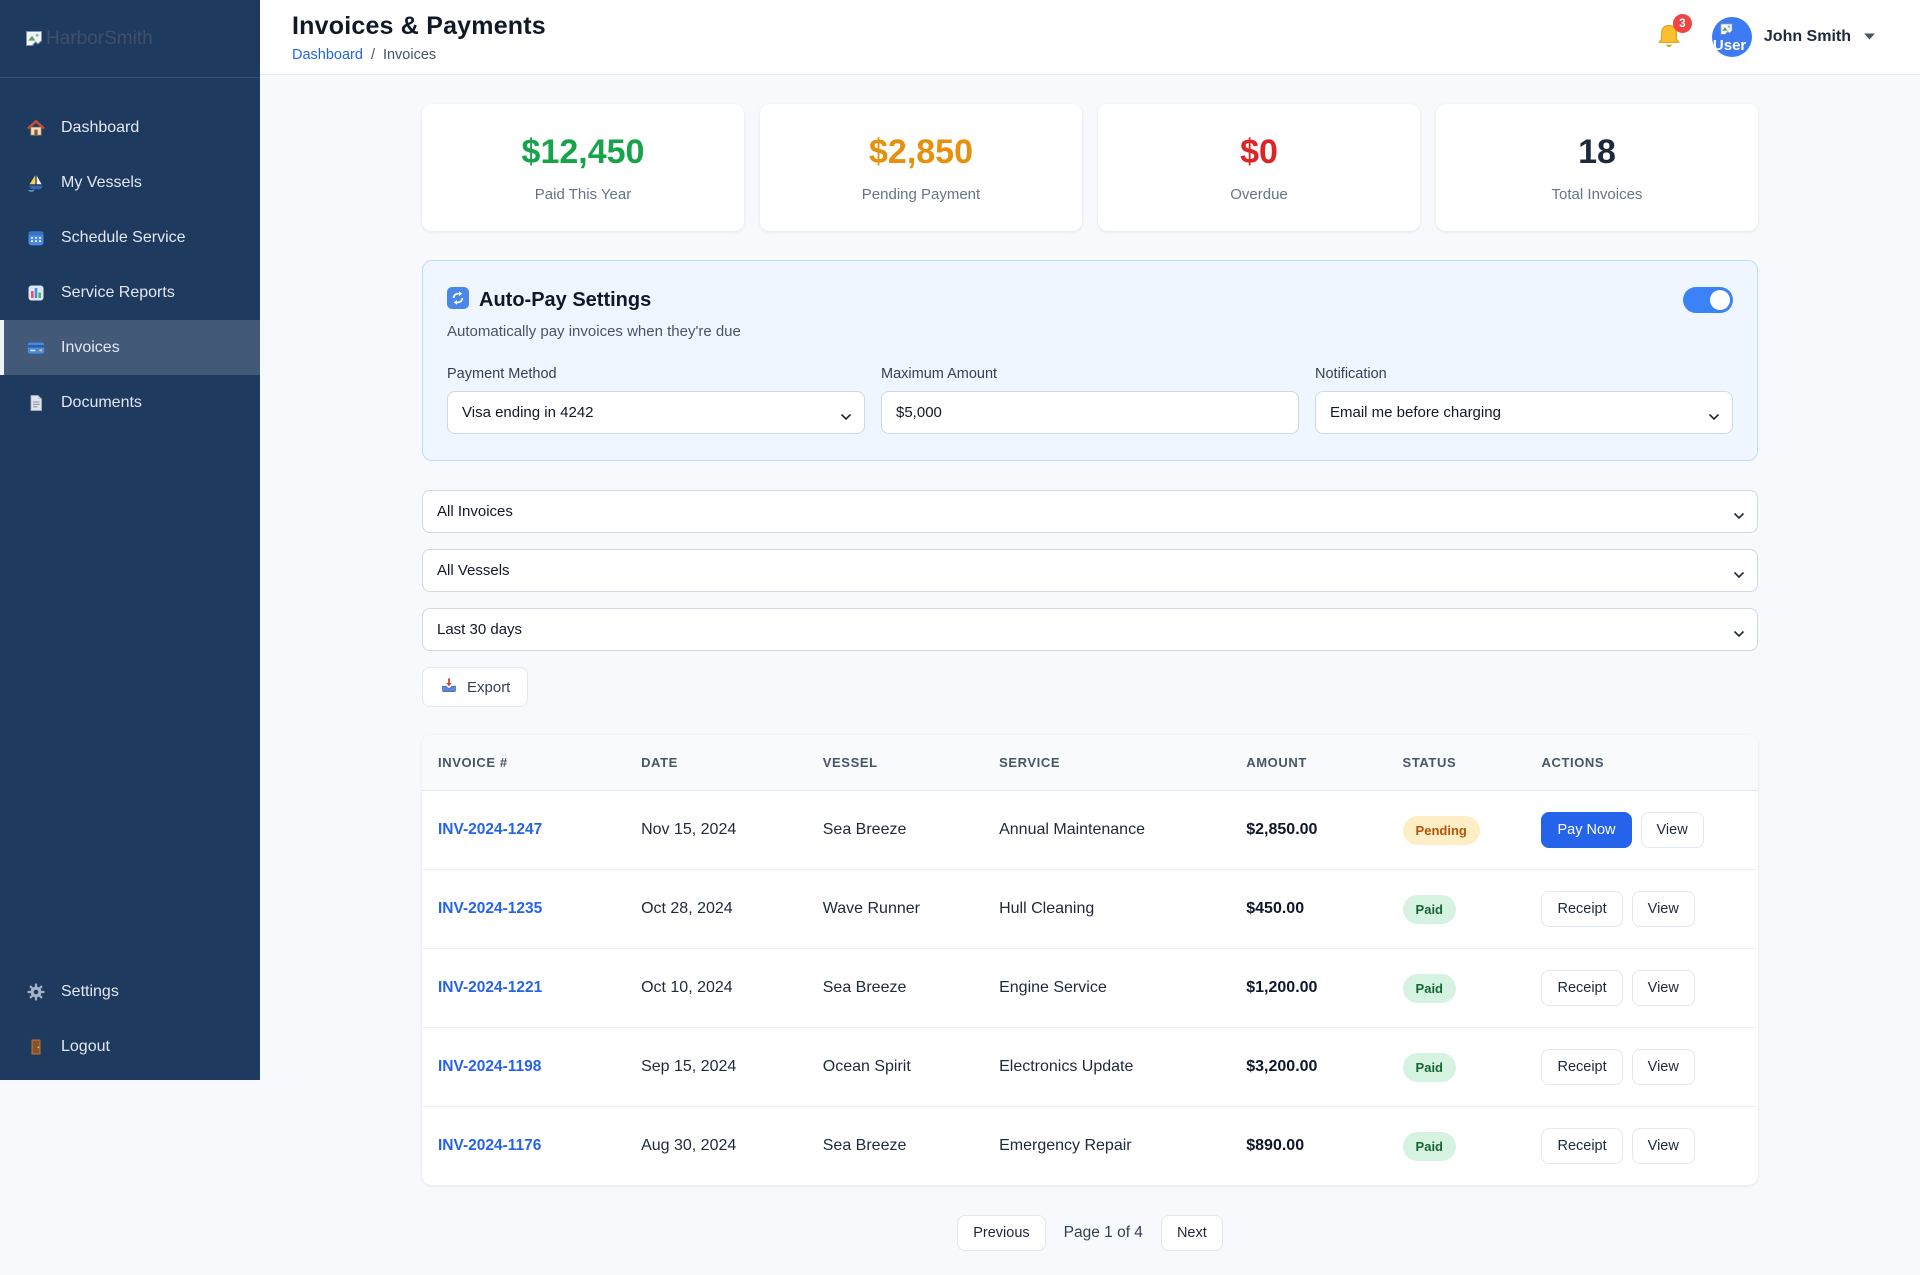  I want to click on invoice-link: INV-2024-1235, so click(490, 908).